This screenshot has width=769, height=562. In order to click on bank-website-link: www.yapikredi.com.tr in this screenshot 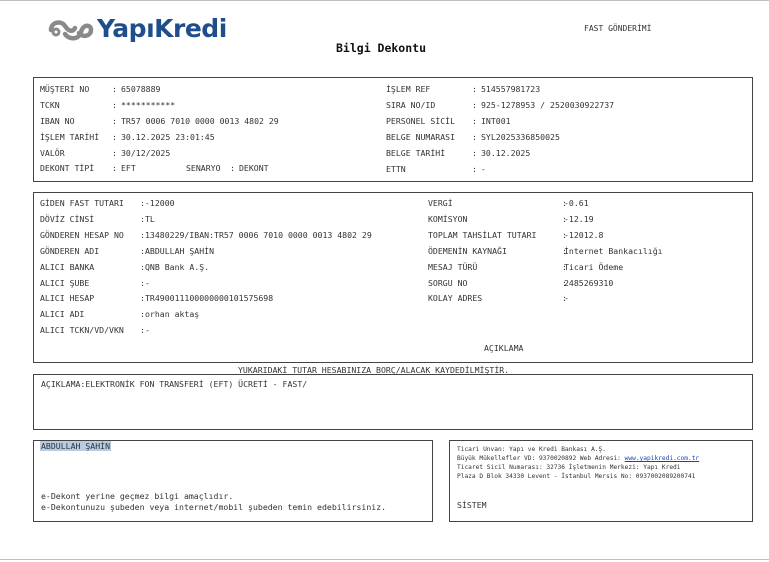, I will do `click(662, 458)`.